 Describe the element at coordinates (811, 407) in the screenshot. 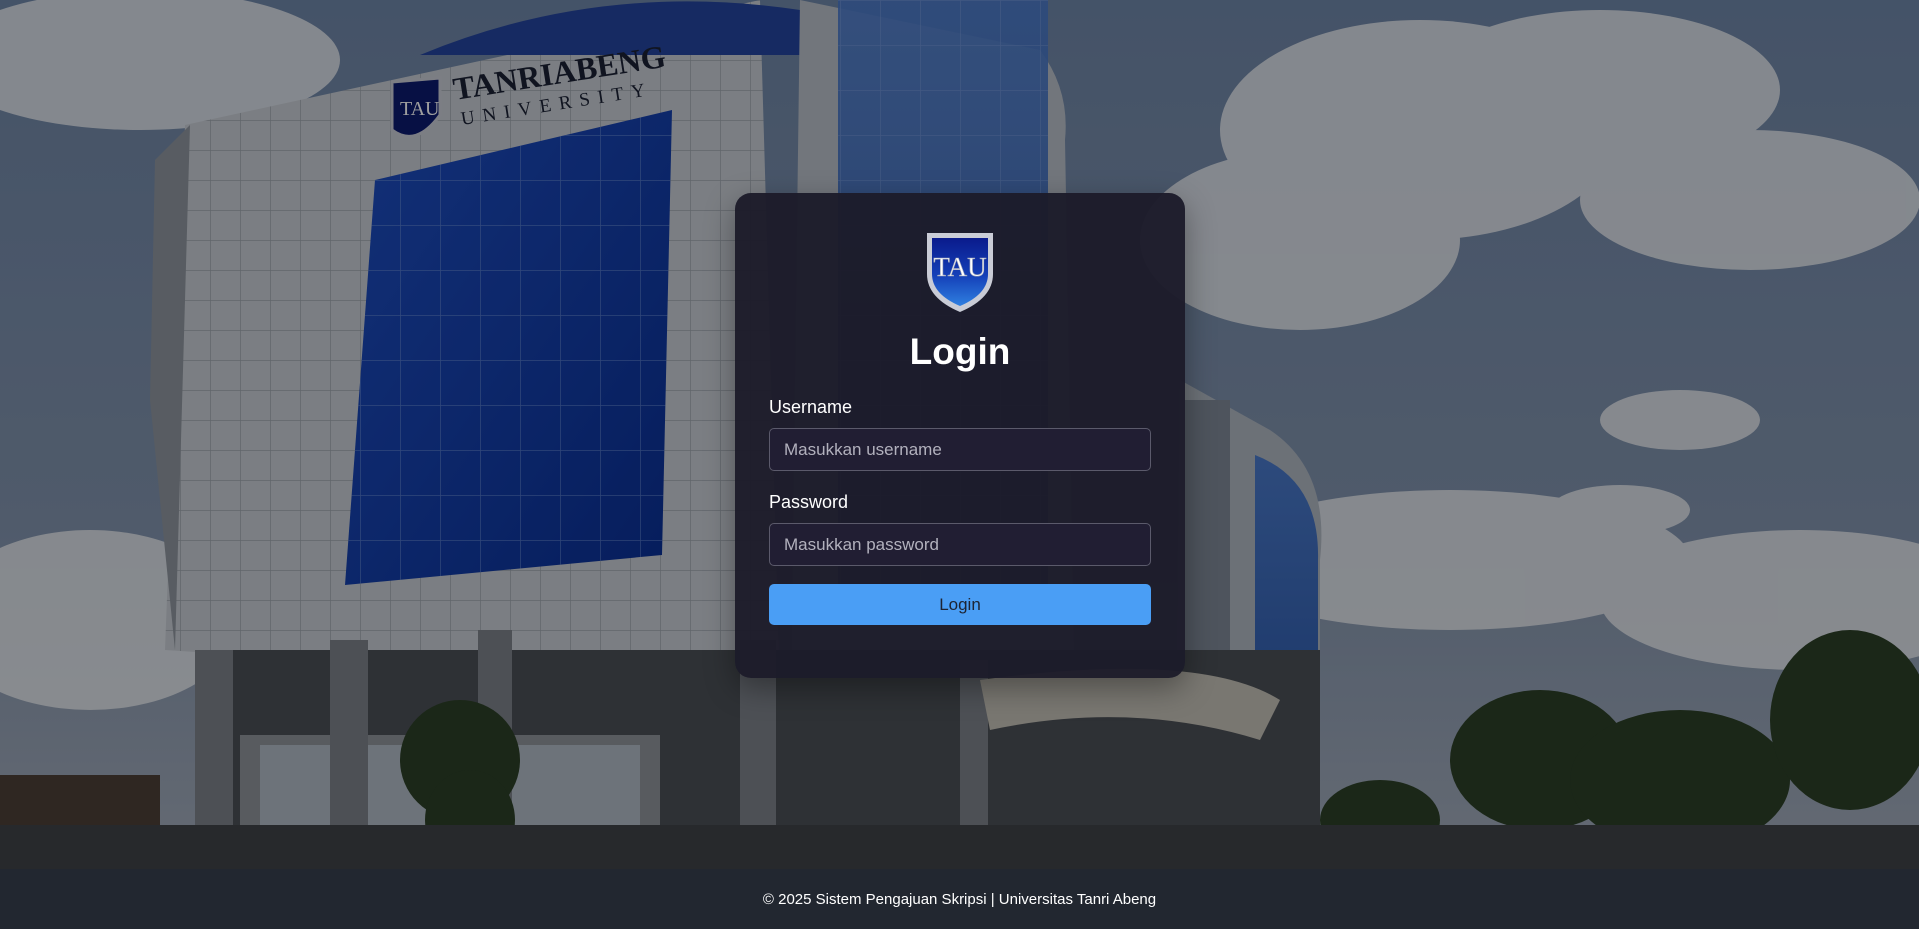

I see `username-label: Username` at that location.